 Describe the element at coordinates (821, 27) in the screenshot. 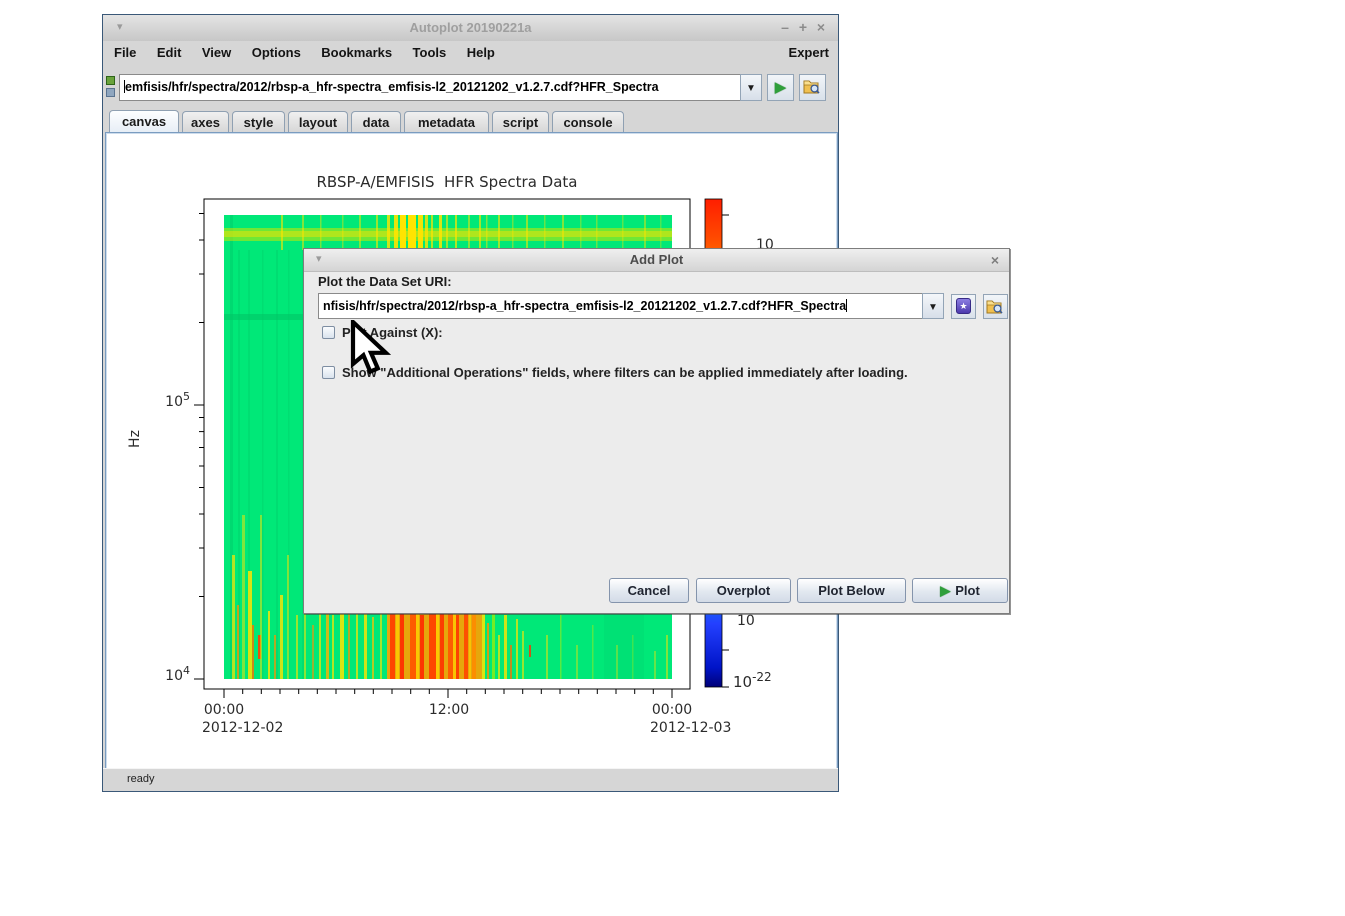

I see `close-button: ×` at that location.